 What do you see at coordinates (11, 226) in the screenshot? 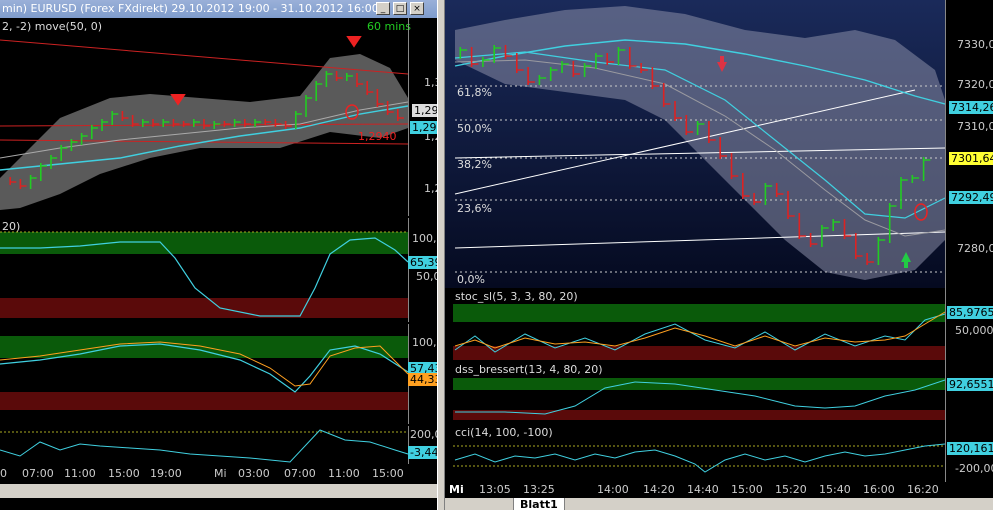
I see `osc1-label: 20)` at bounding box center [11, 226].